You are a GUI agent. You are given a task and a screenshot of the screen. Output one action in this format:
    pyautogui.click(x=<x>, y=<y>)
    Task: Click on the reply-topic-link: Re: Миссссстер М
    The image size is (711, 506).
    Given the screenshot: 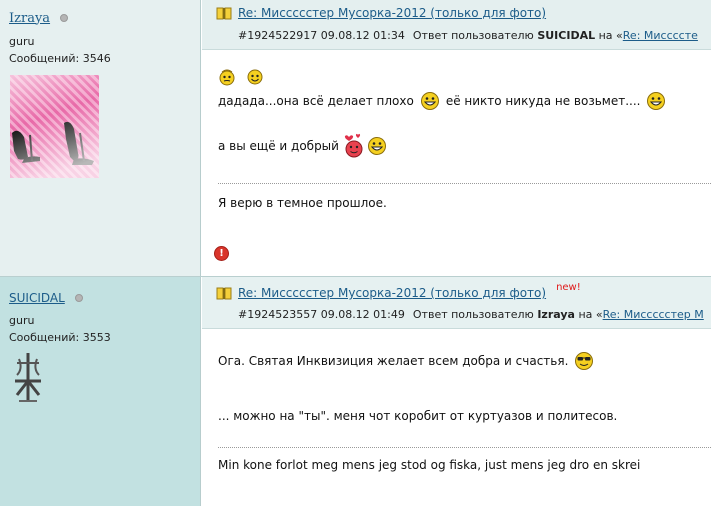 What is the action you would take?
    pyautogui.click(x=653, y=314)
    